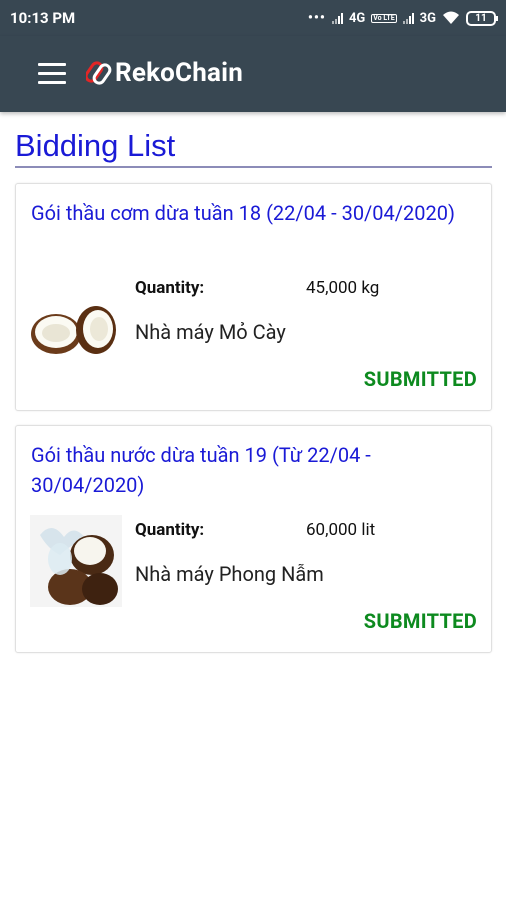  Describe the element at coordinates (95, 145) in the screenshot. I see `page-title: Bidding List` at that location.